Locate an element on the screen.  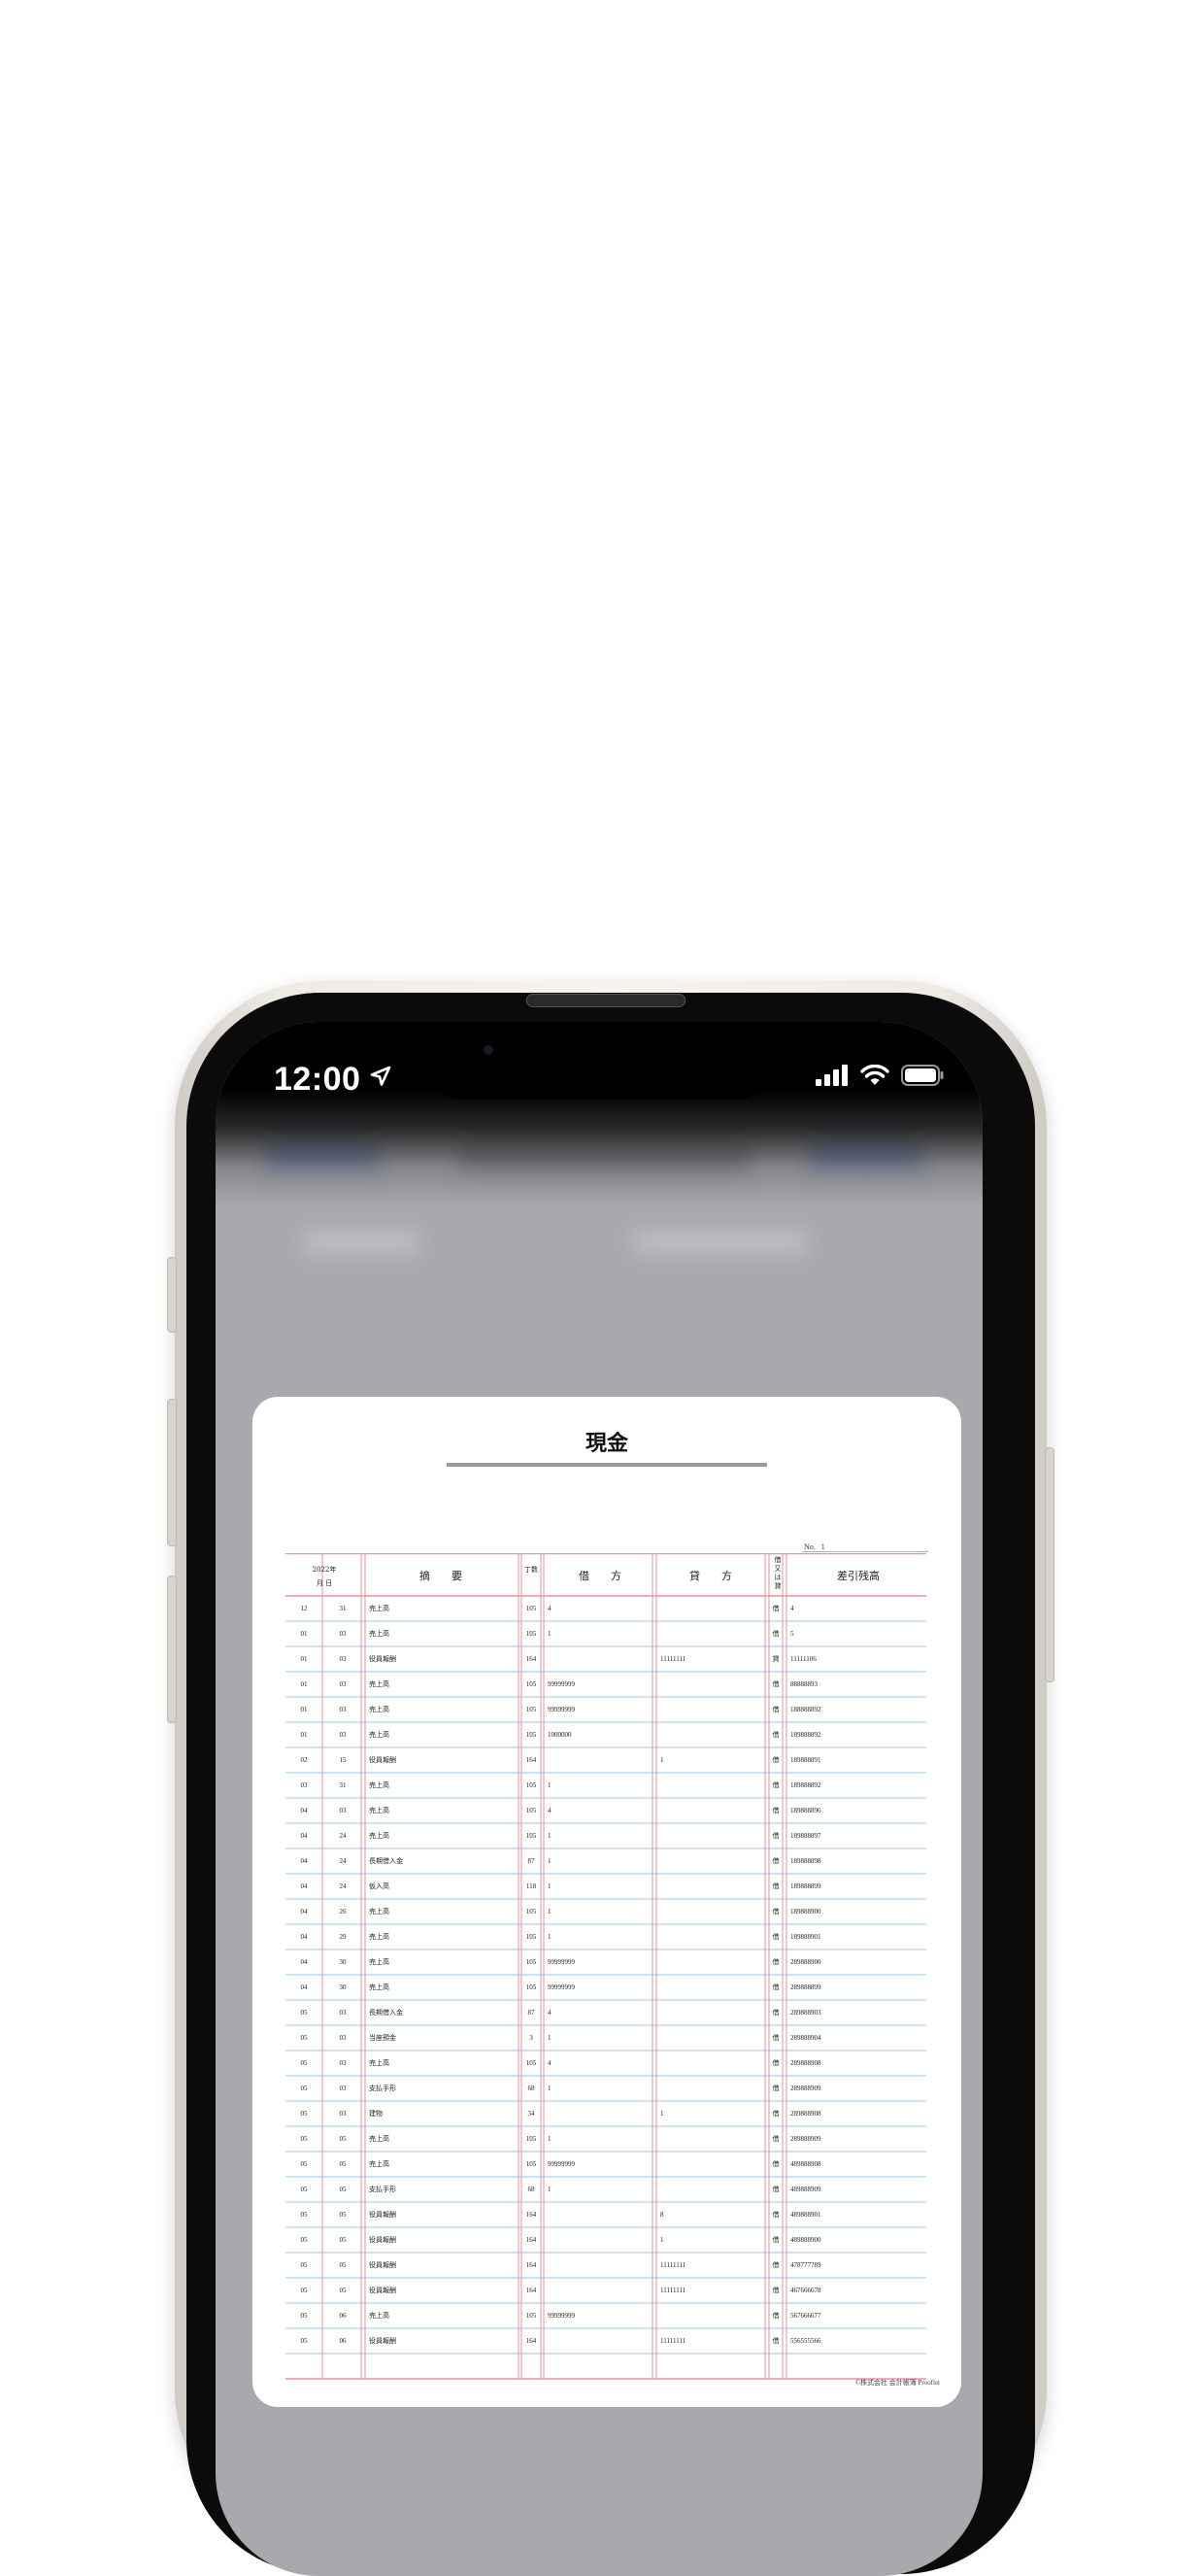
cell-credit: 1 is located at coordinates (662, 2114).